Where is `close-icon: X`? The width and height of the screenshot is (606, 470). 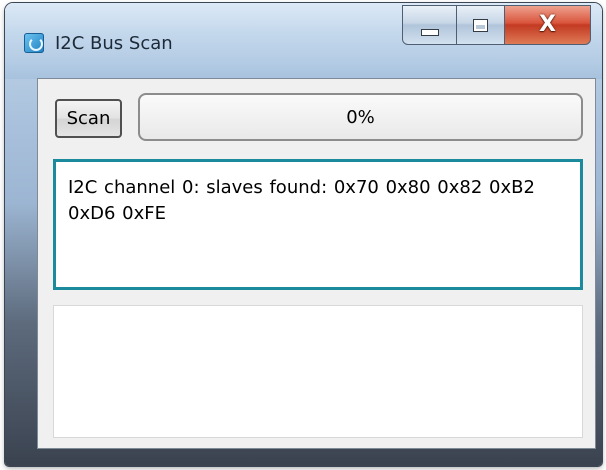
close-icon: X is located at coordinates (547, 24).